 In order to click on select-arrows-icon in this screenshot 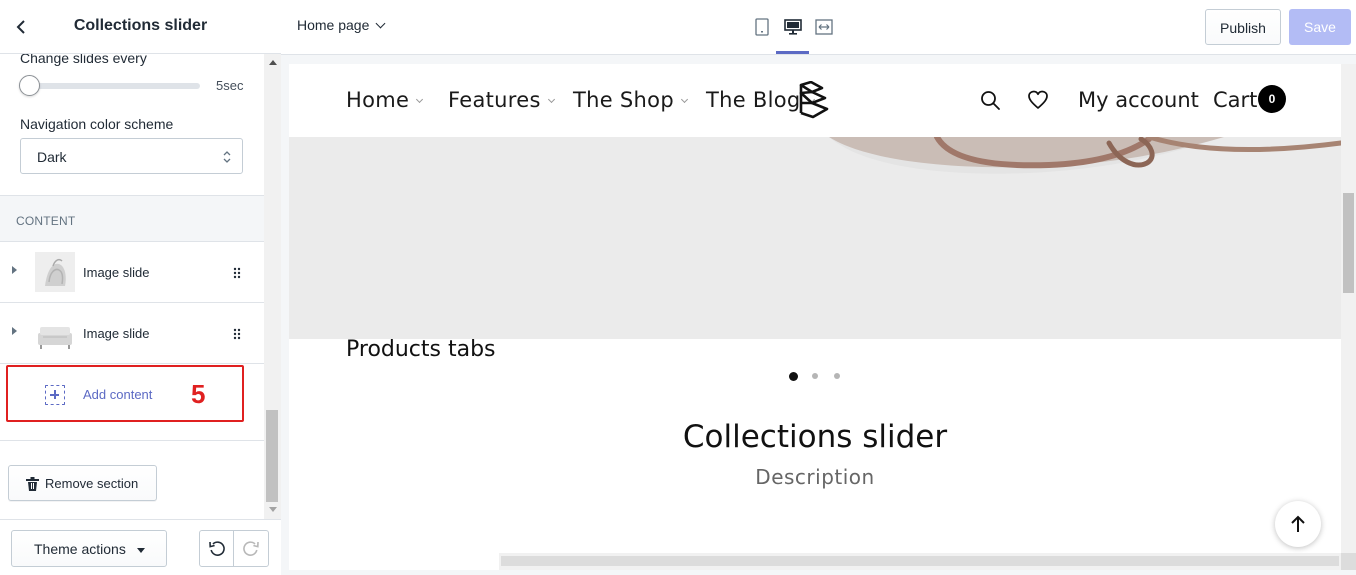, I will do `click(227, 157)`.